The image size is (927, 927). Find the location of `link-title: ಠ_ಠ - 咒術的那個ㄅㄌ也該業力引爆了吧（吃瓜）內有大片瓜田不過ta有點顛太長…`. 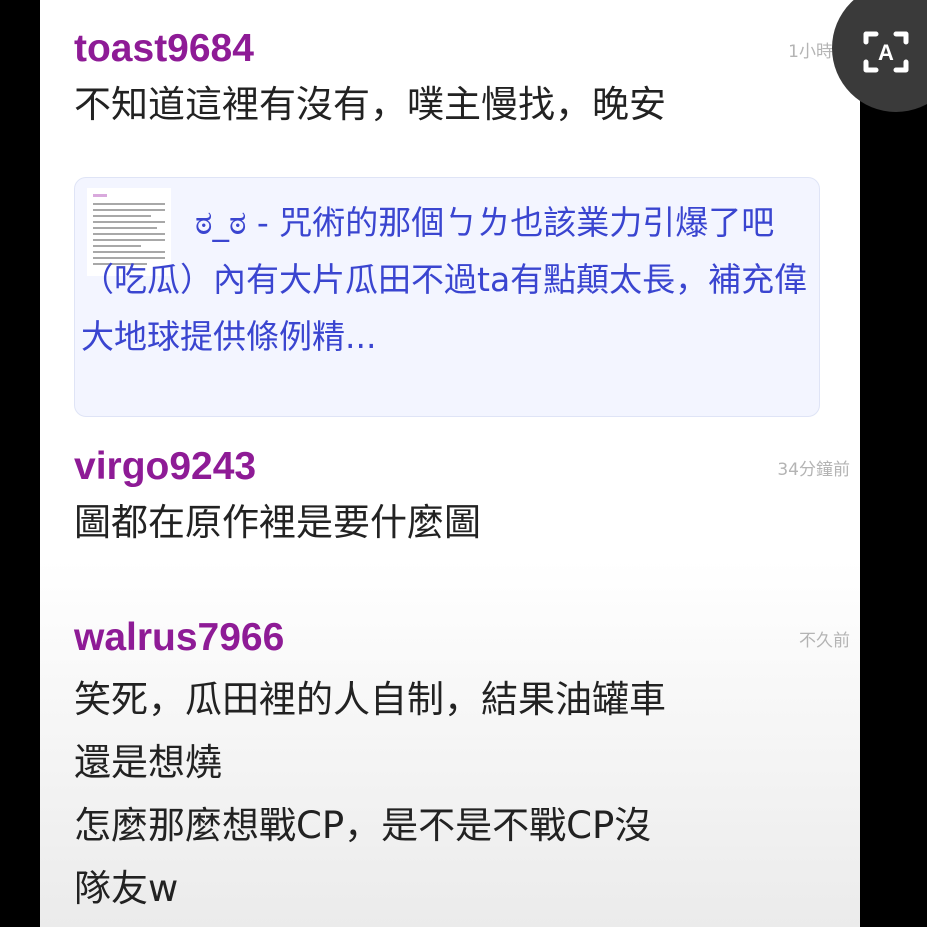

link-title: ಠ_ಠ - 咒術的那個ㄅㄌ也該業力引爆了吧（吃瓜）內有大片瓜田不過ta有點顛太長… is located at coordinates (444, 279).